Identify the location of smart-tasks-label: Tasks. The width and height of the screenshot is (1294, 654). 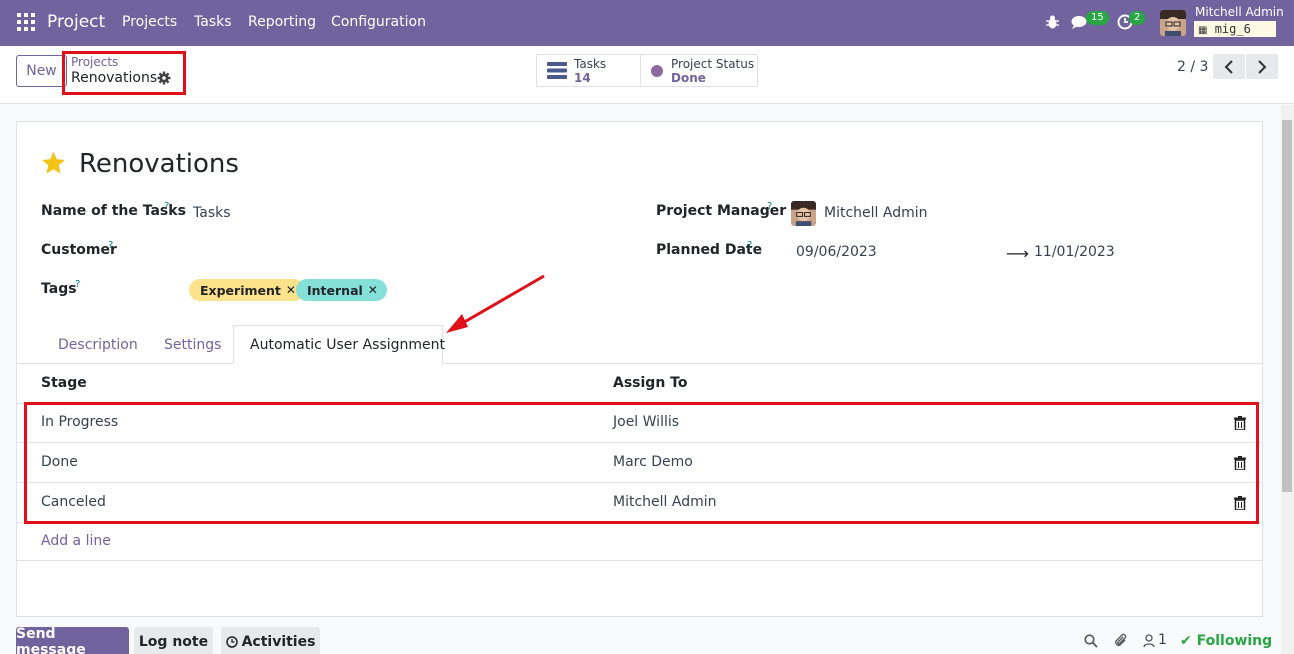
(590, 64).